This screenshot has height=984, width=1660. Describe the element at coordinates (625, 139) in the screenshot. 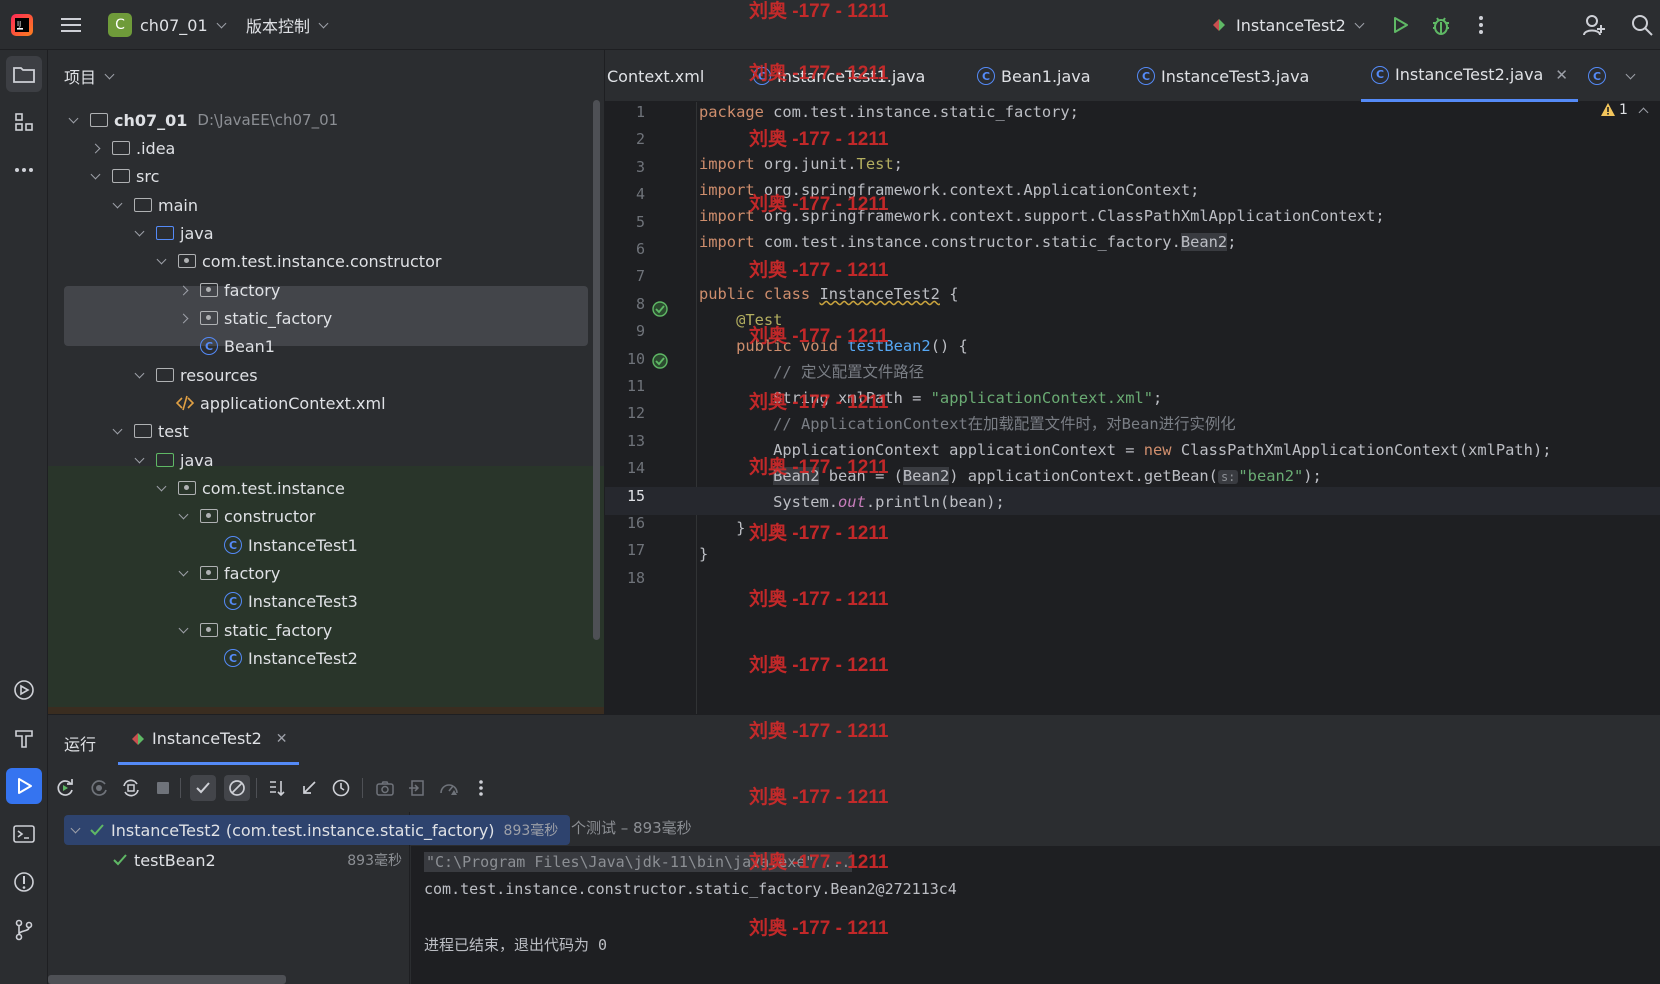

I see `line-number: 2` at that location.